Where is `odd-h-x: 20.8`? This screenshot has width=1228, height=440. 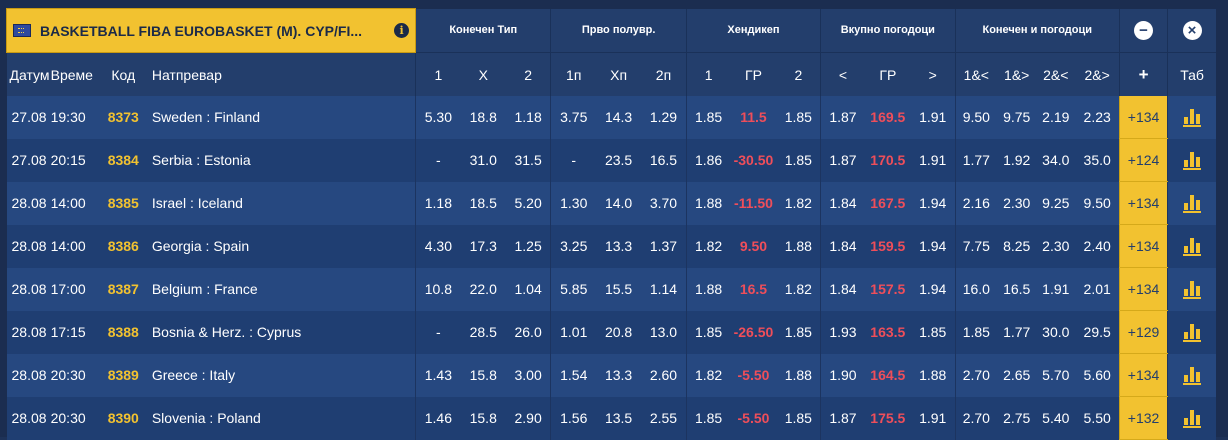 odd-h-x: 20.8 is located at coordinates (619, 332).